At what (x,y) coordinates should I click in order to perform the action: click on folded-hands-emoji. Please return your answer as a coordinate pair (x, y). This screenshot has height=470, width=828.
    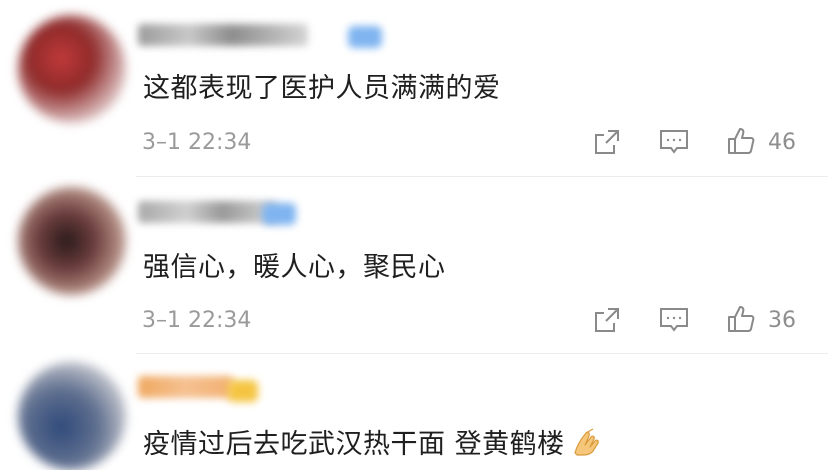
    Looking at the image, I should click on (588, 445).